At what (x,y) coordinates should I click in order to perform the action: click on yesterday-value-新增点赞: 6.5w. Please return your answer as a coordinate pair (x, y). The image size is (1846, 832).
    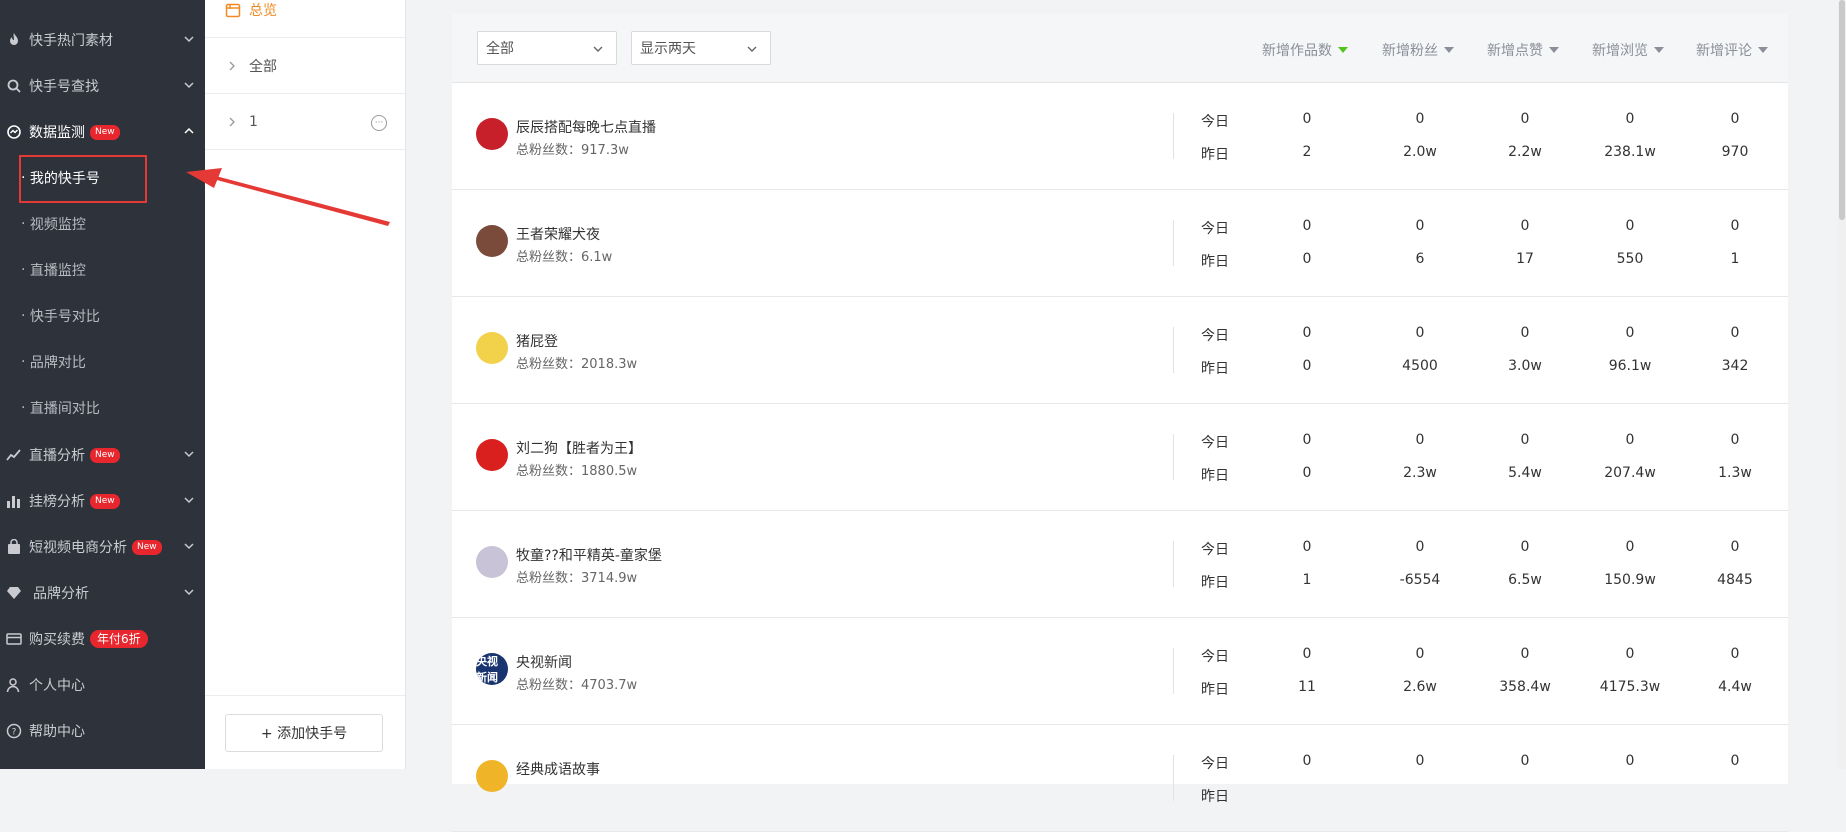
    Looking at the image, I should click on (1525, 580).